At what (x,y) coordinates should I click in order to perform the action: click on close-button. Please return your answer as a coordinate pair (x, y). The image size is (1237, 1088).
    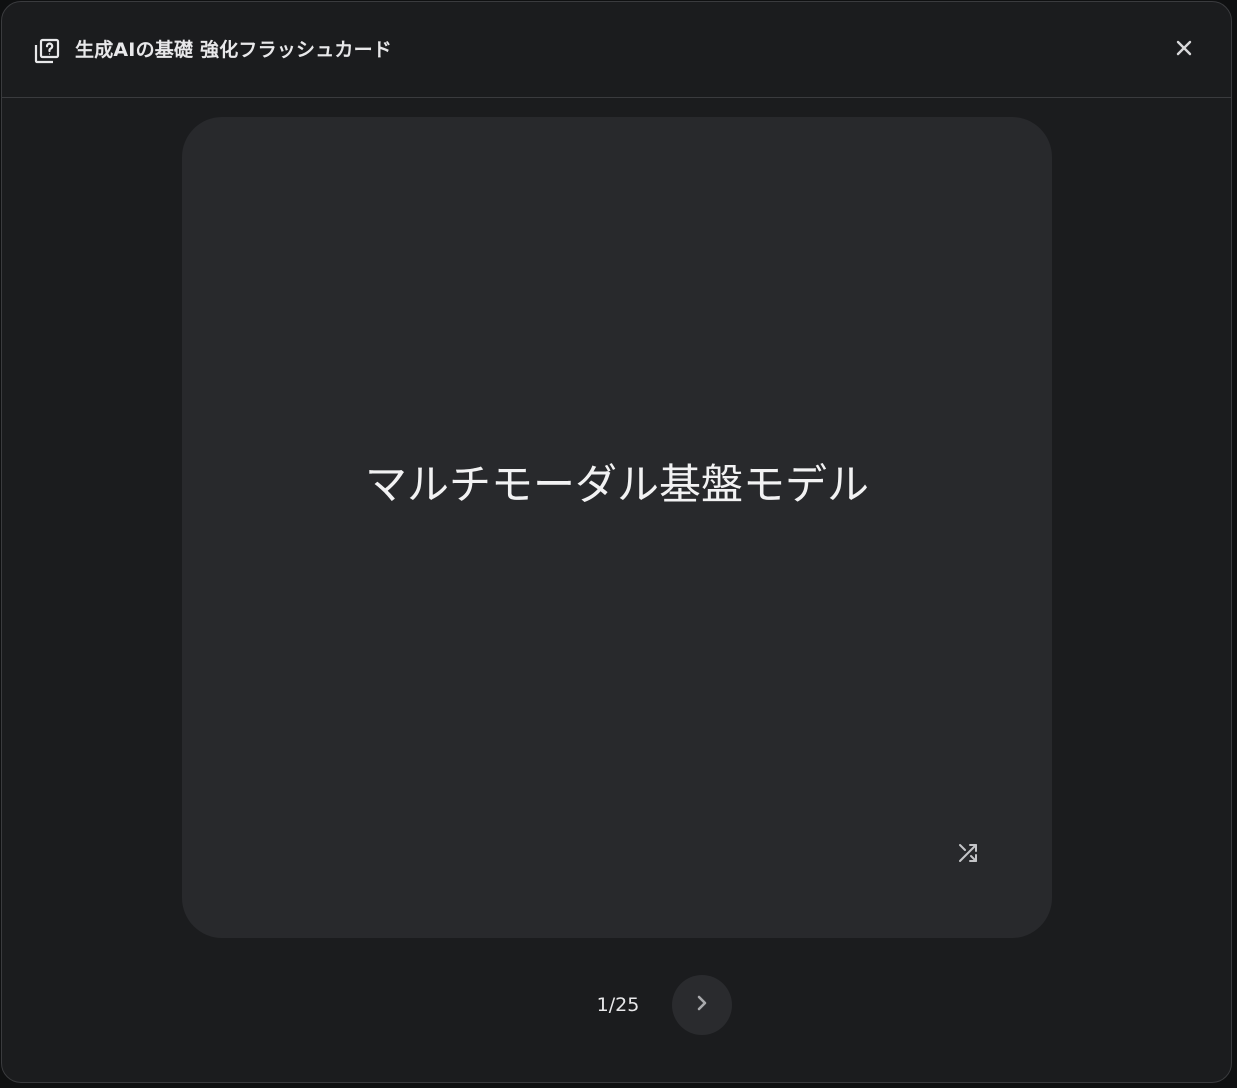
    Looking at the image, I should click on (1184, 50).